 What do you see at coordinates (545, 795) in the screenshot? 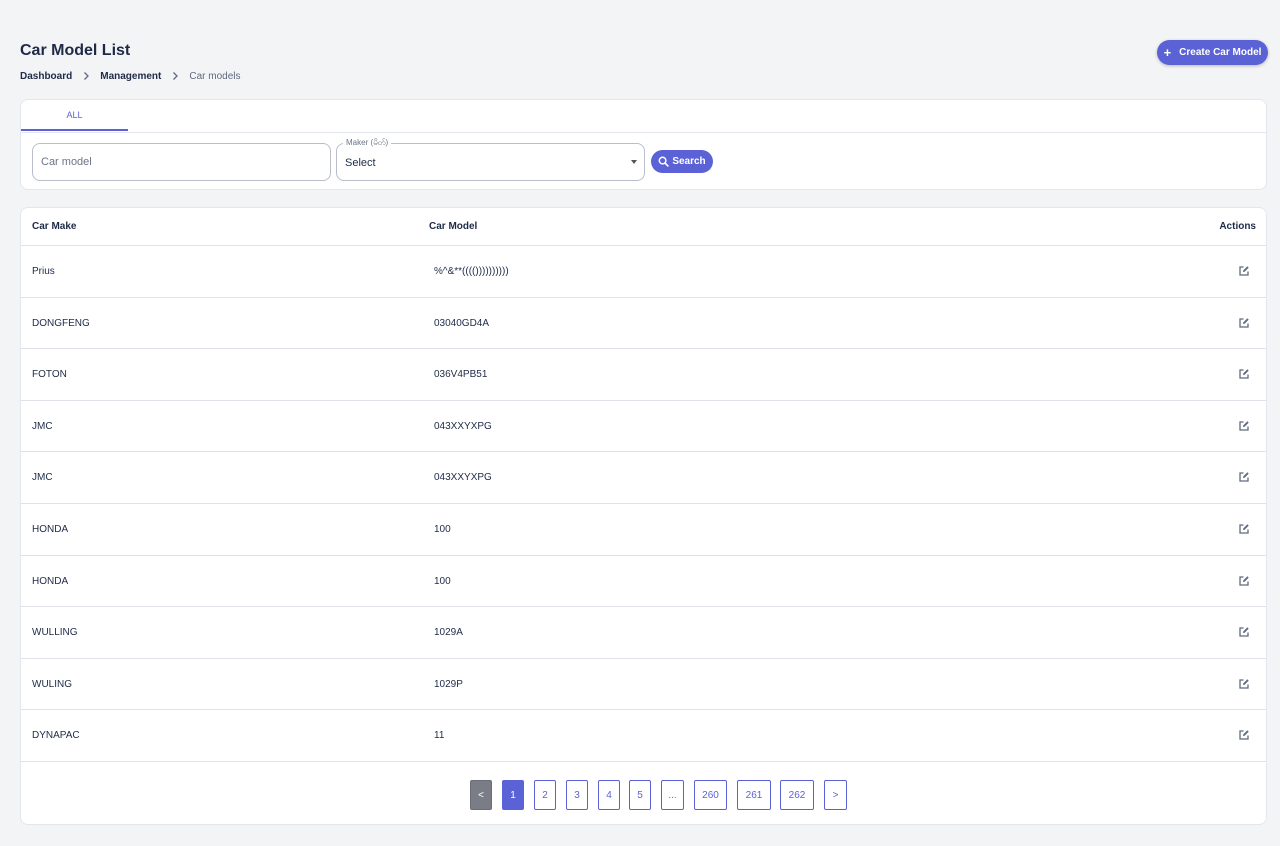
I see `pagination-page-button: 2` at bounding box center [545, 795].